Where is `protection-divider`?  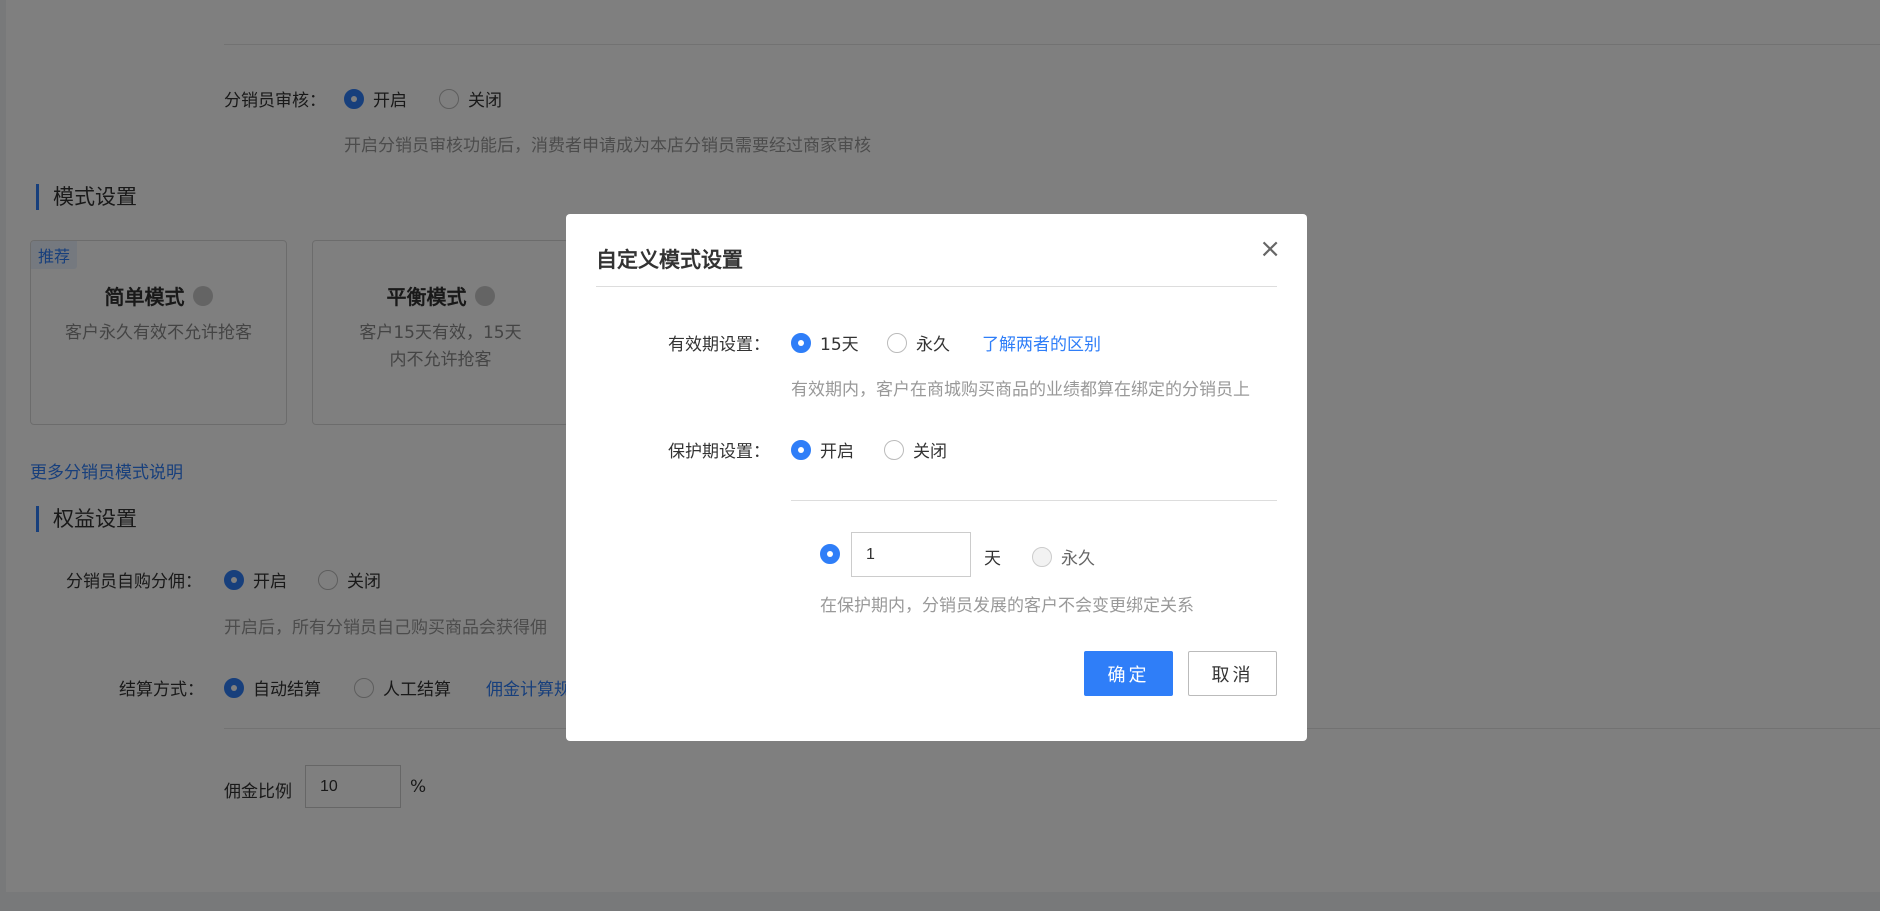 protection-divider is located at coordinates (1034, 500).